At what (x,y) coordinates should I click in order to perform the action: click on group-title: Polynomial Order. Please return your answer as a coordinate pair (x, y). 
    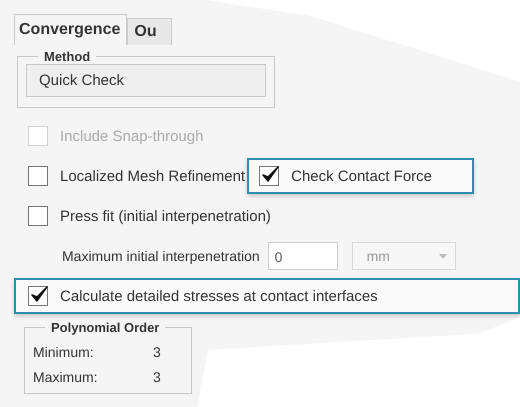
    Looking at the image, I should click on (105, 327).